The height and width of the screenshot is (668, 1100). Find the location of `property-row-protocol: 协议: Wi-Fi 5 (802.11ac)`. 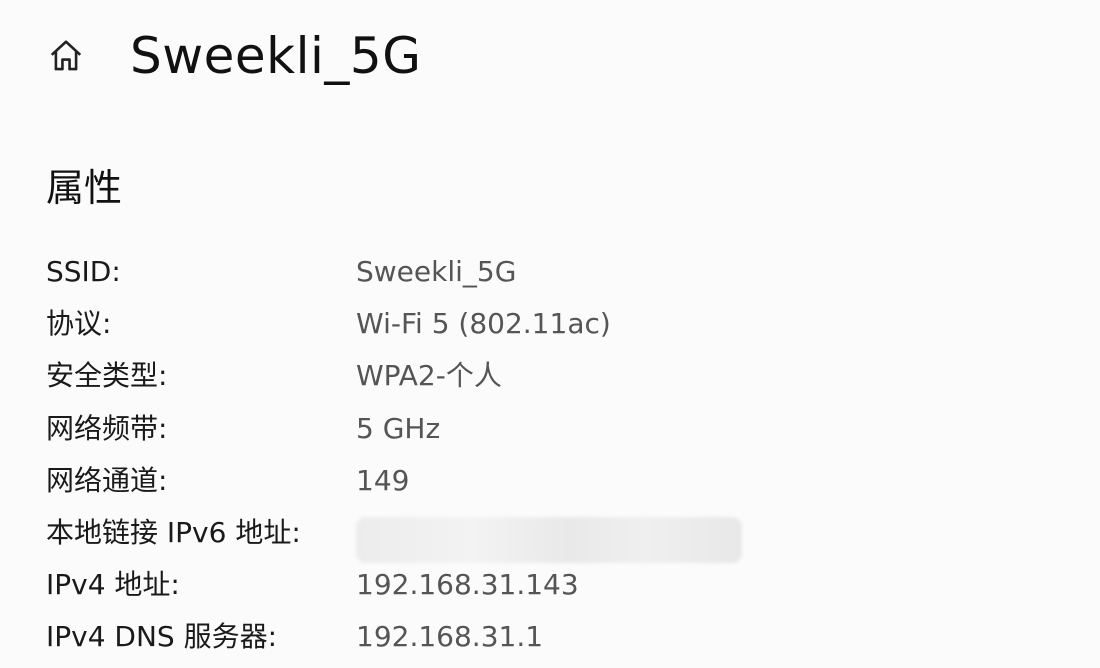

property-row-protocol: 协议: Wi-Fi 5 (802.11ac) is located at coordinates (550, 324).